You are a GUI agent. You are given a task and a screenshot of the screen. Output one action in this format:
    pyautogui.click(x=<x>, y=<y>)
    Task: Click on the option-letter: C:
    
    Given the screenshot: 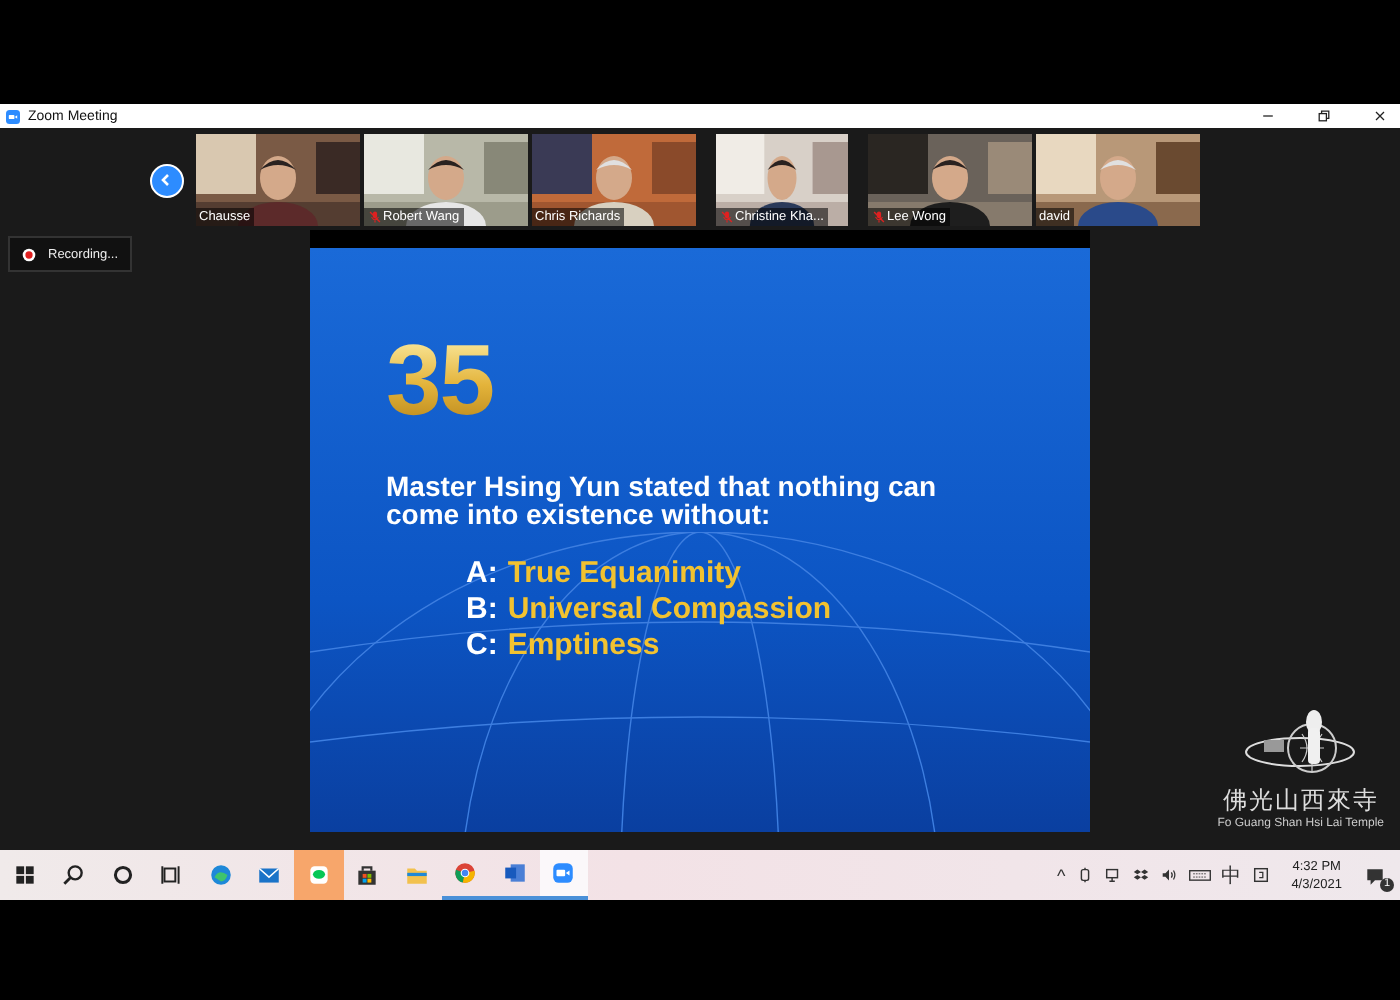 What is the action you would take?
    pyautogui.click(x=482, y=646)
    